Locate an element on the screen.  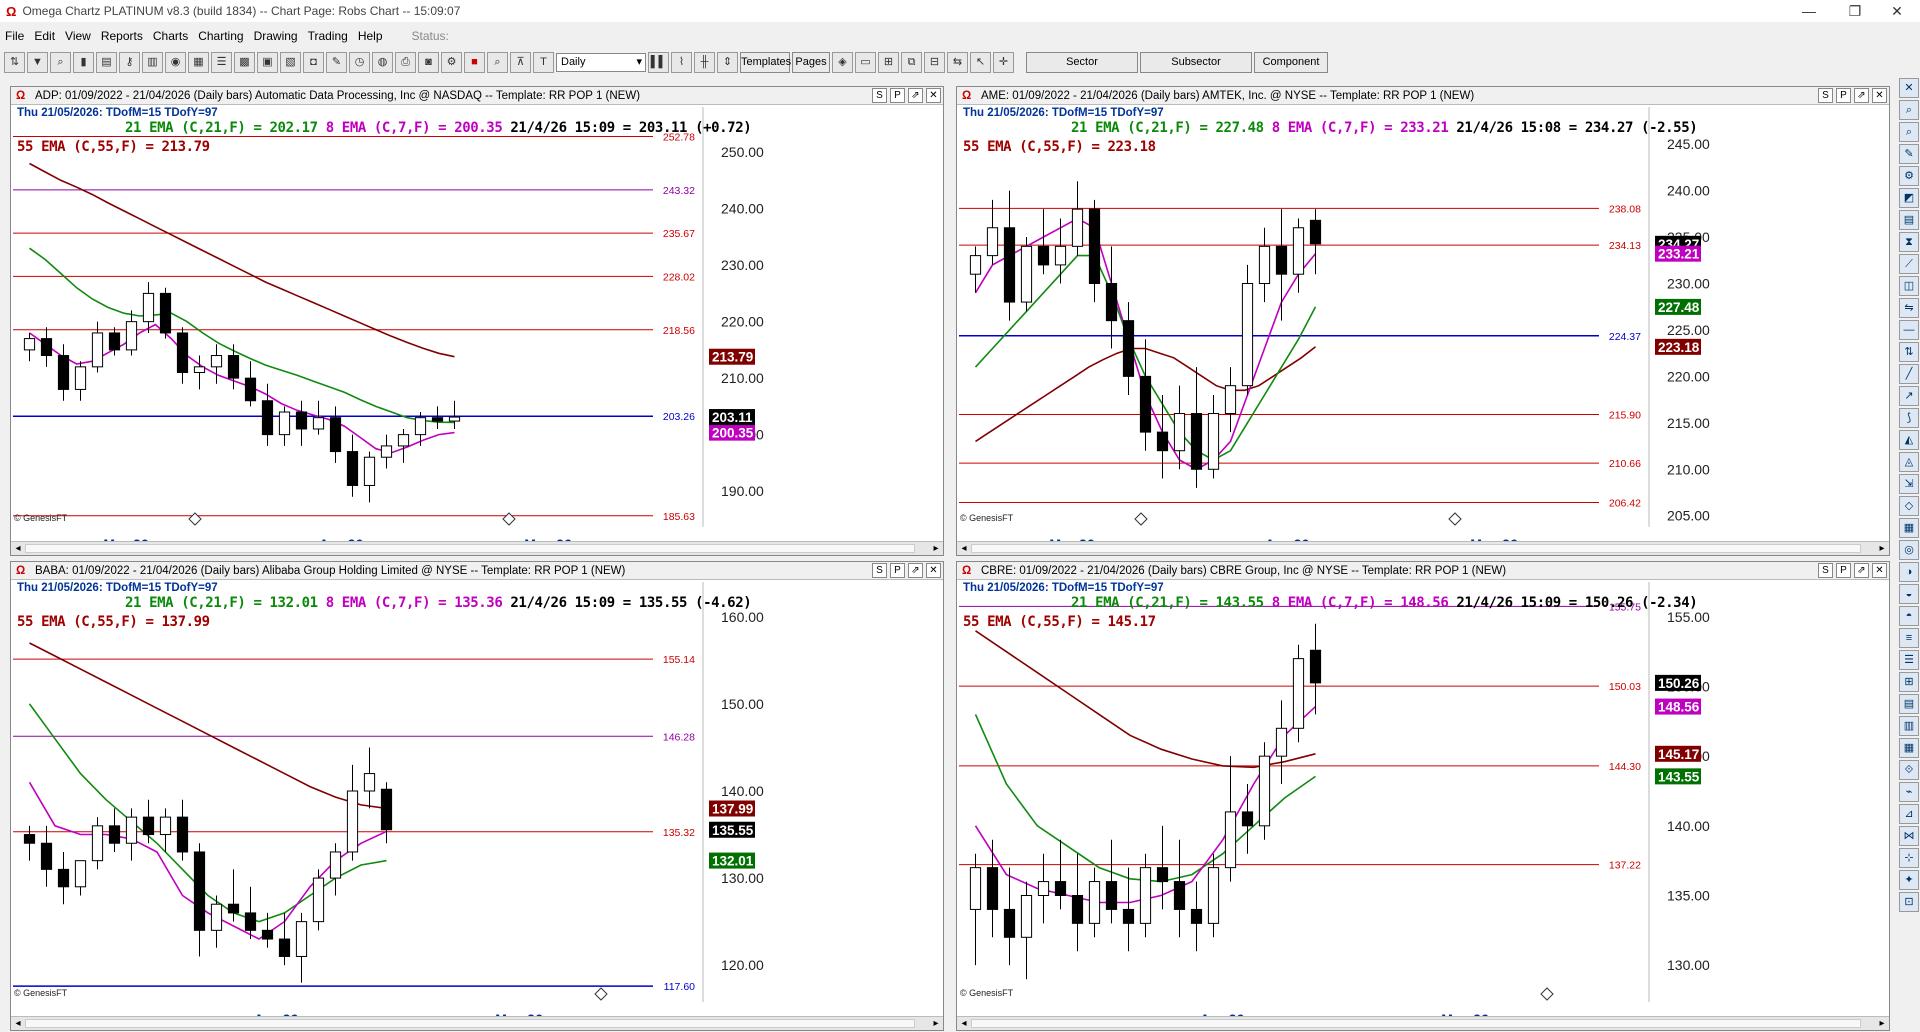
window-icon: ▭ is located at coordinates (865, 62).